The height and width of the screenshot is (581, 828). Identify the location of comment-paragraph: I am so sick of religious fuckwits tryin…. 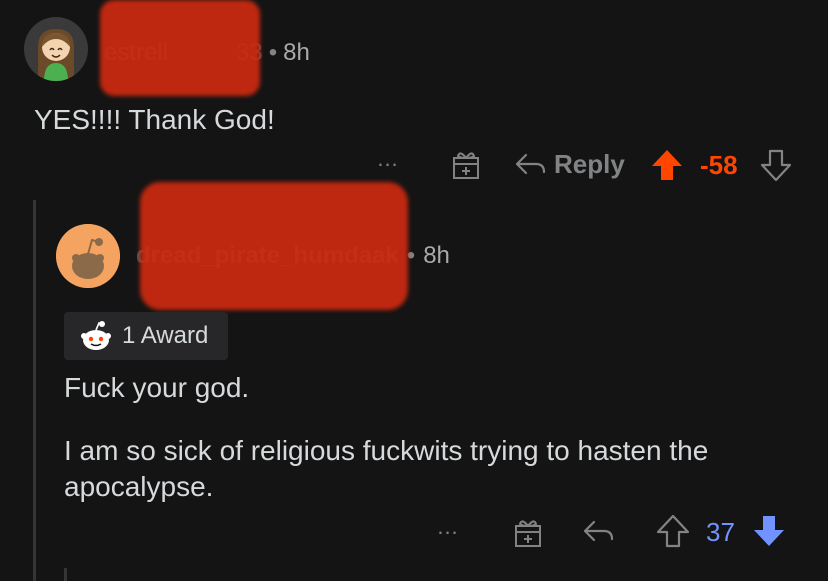
(386, 450).